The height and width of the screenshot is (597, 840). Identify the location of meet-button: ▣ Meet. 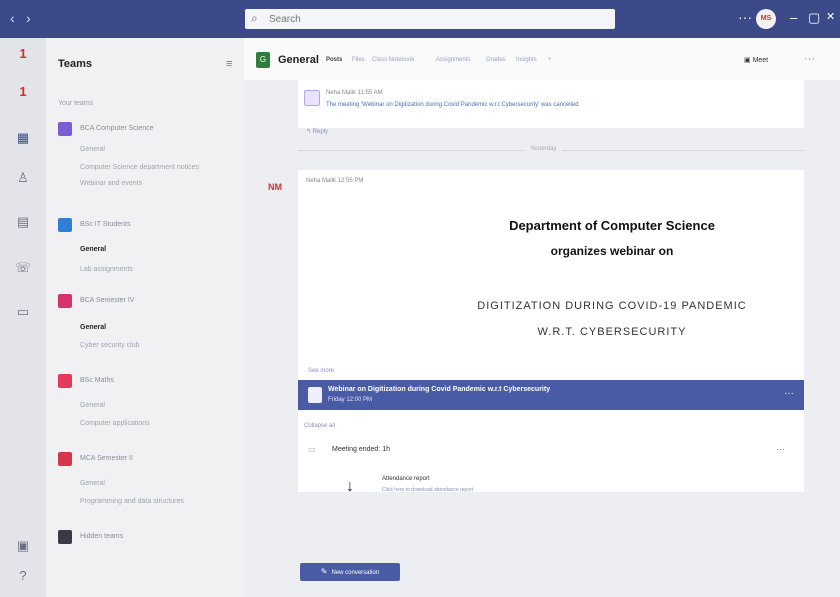
(756, 60).